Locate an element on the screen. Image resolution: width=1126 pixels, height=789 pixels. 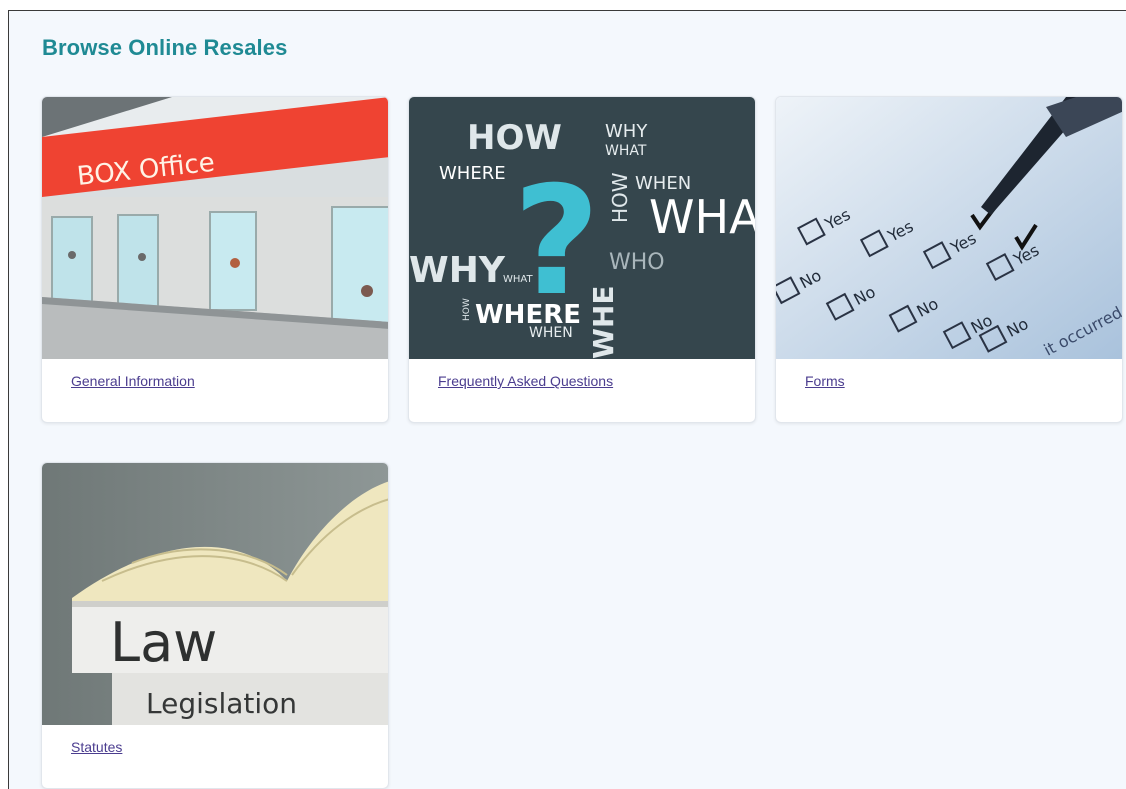
law-book-spine: Law is located at coordinates (163, 642).